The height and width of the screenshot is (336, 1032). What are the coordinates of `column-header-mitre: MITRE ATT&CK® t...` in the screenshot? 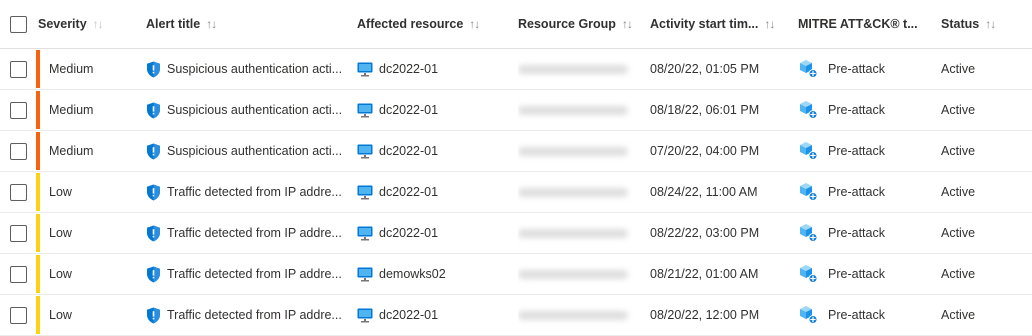 It's located at (868, 24).